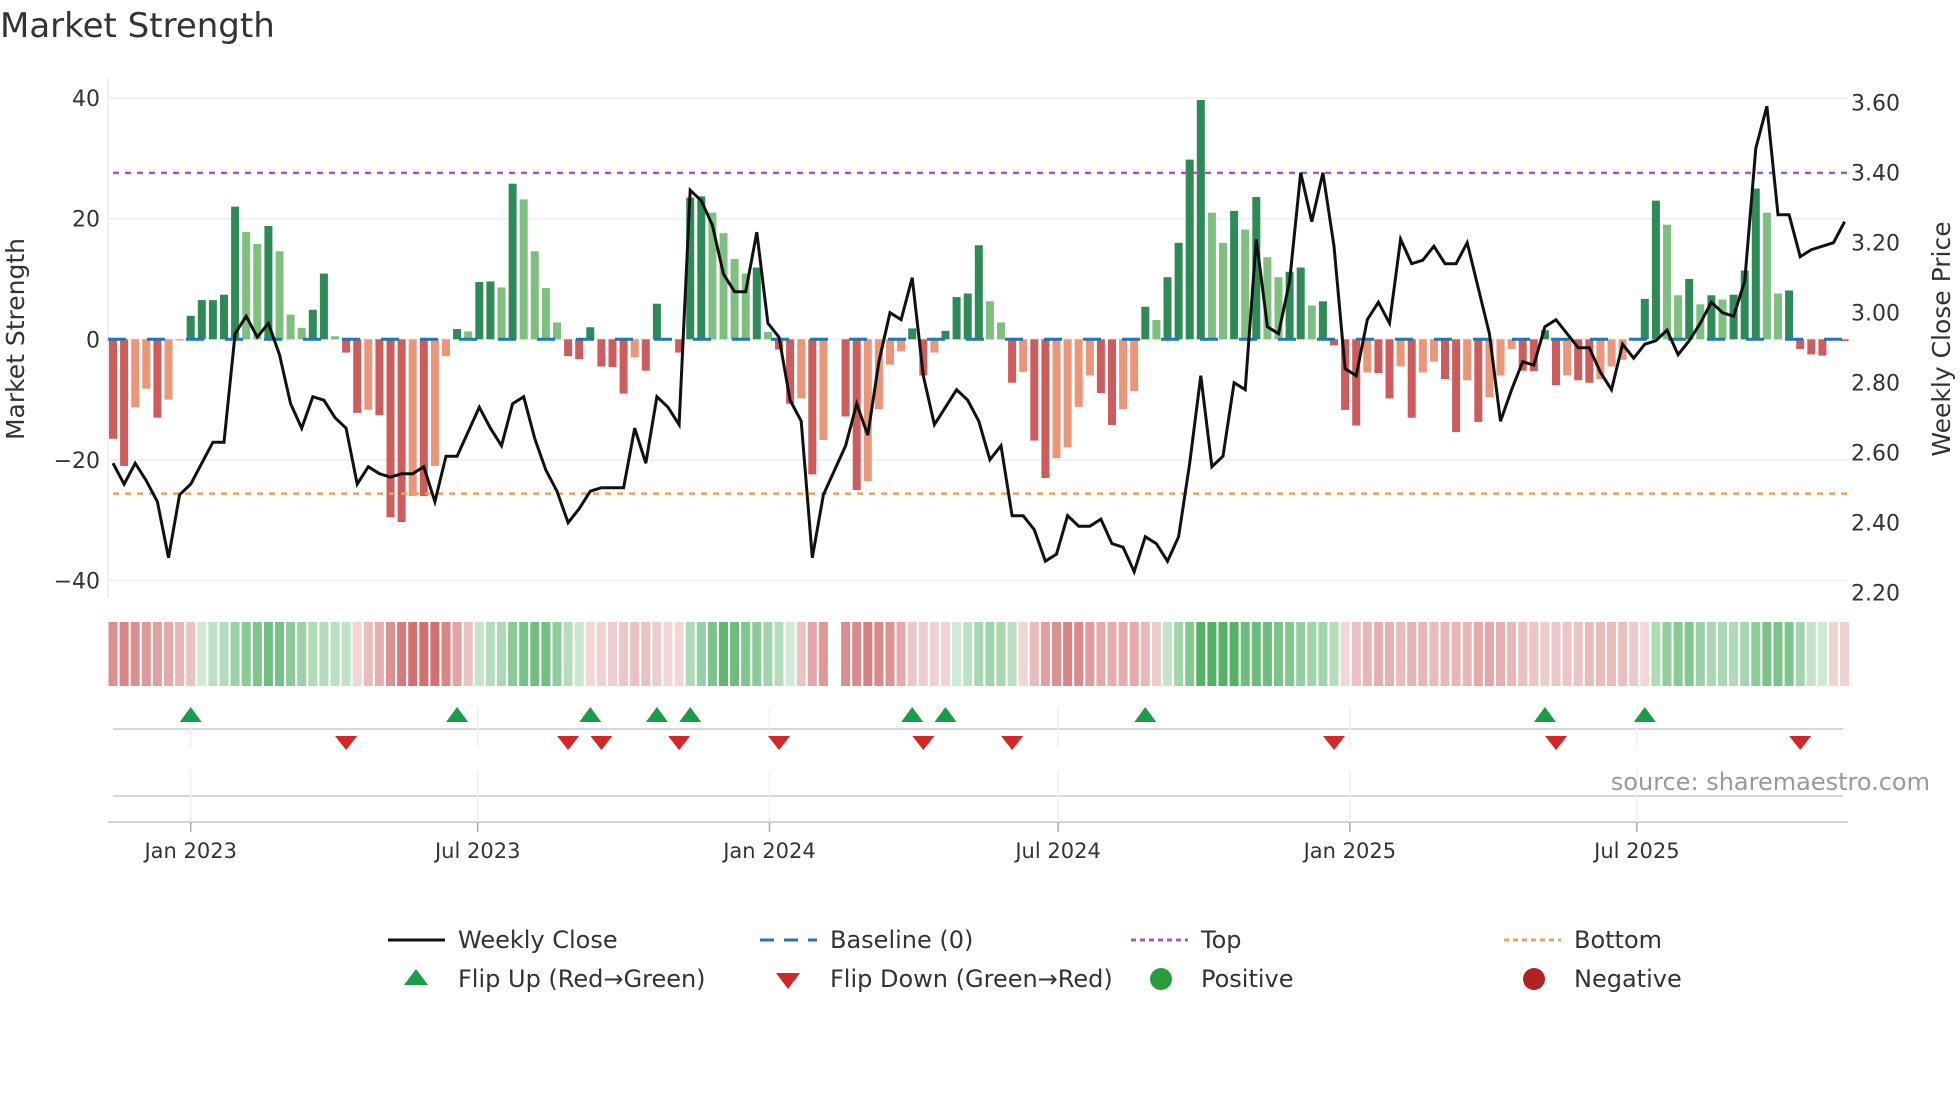 Image resolution: width=1960 pixels, height=1102 pixels. I want to click on y2-axis-title: Weekly Close Price, so click(1941, 338).